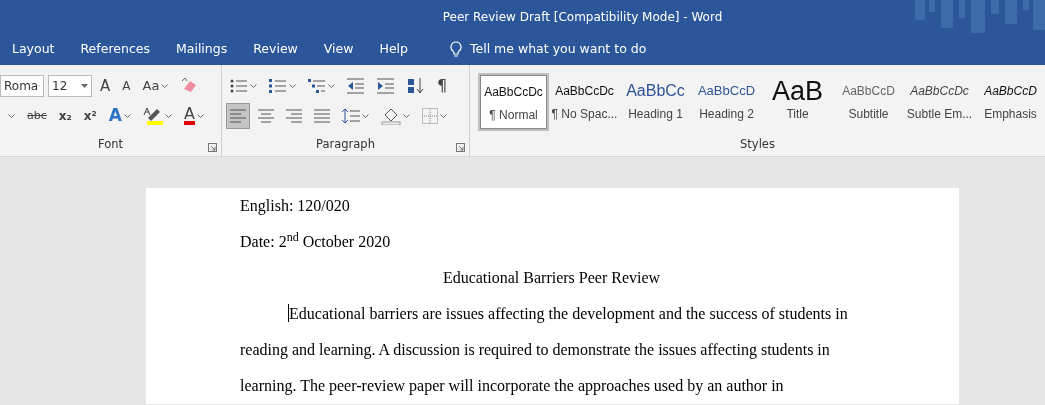 This screenshot has width=1045, height=405. Describe the element at coordinates (278, 86) in the screenshot. I see `numbered-list-icon` at that location.